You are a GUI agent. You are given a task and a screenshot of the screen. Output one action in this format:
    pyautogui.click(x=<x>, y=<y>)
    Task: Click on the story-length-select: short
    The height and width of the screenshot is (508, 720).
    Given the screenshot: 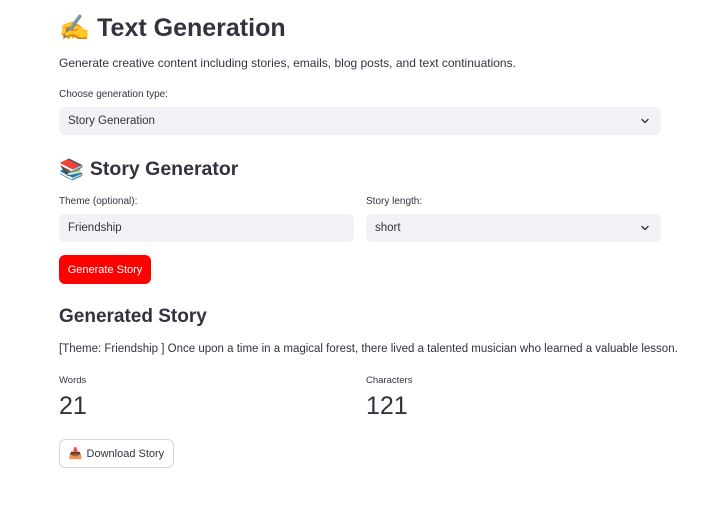 What is the action you would take?
    pyautogui.click(x=513, y=228)
    